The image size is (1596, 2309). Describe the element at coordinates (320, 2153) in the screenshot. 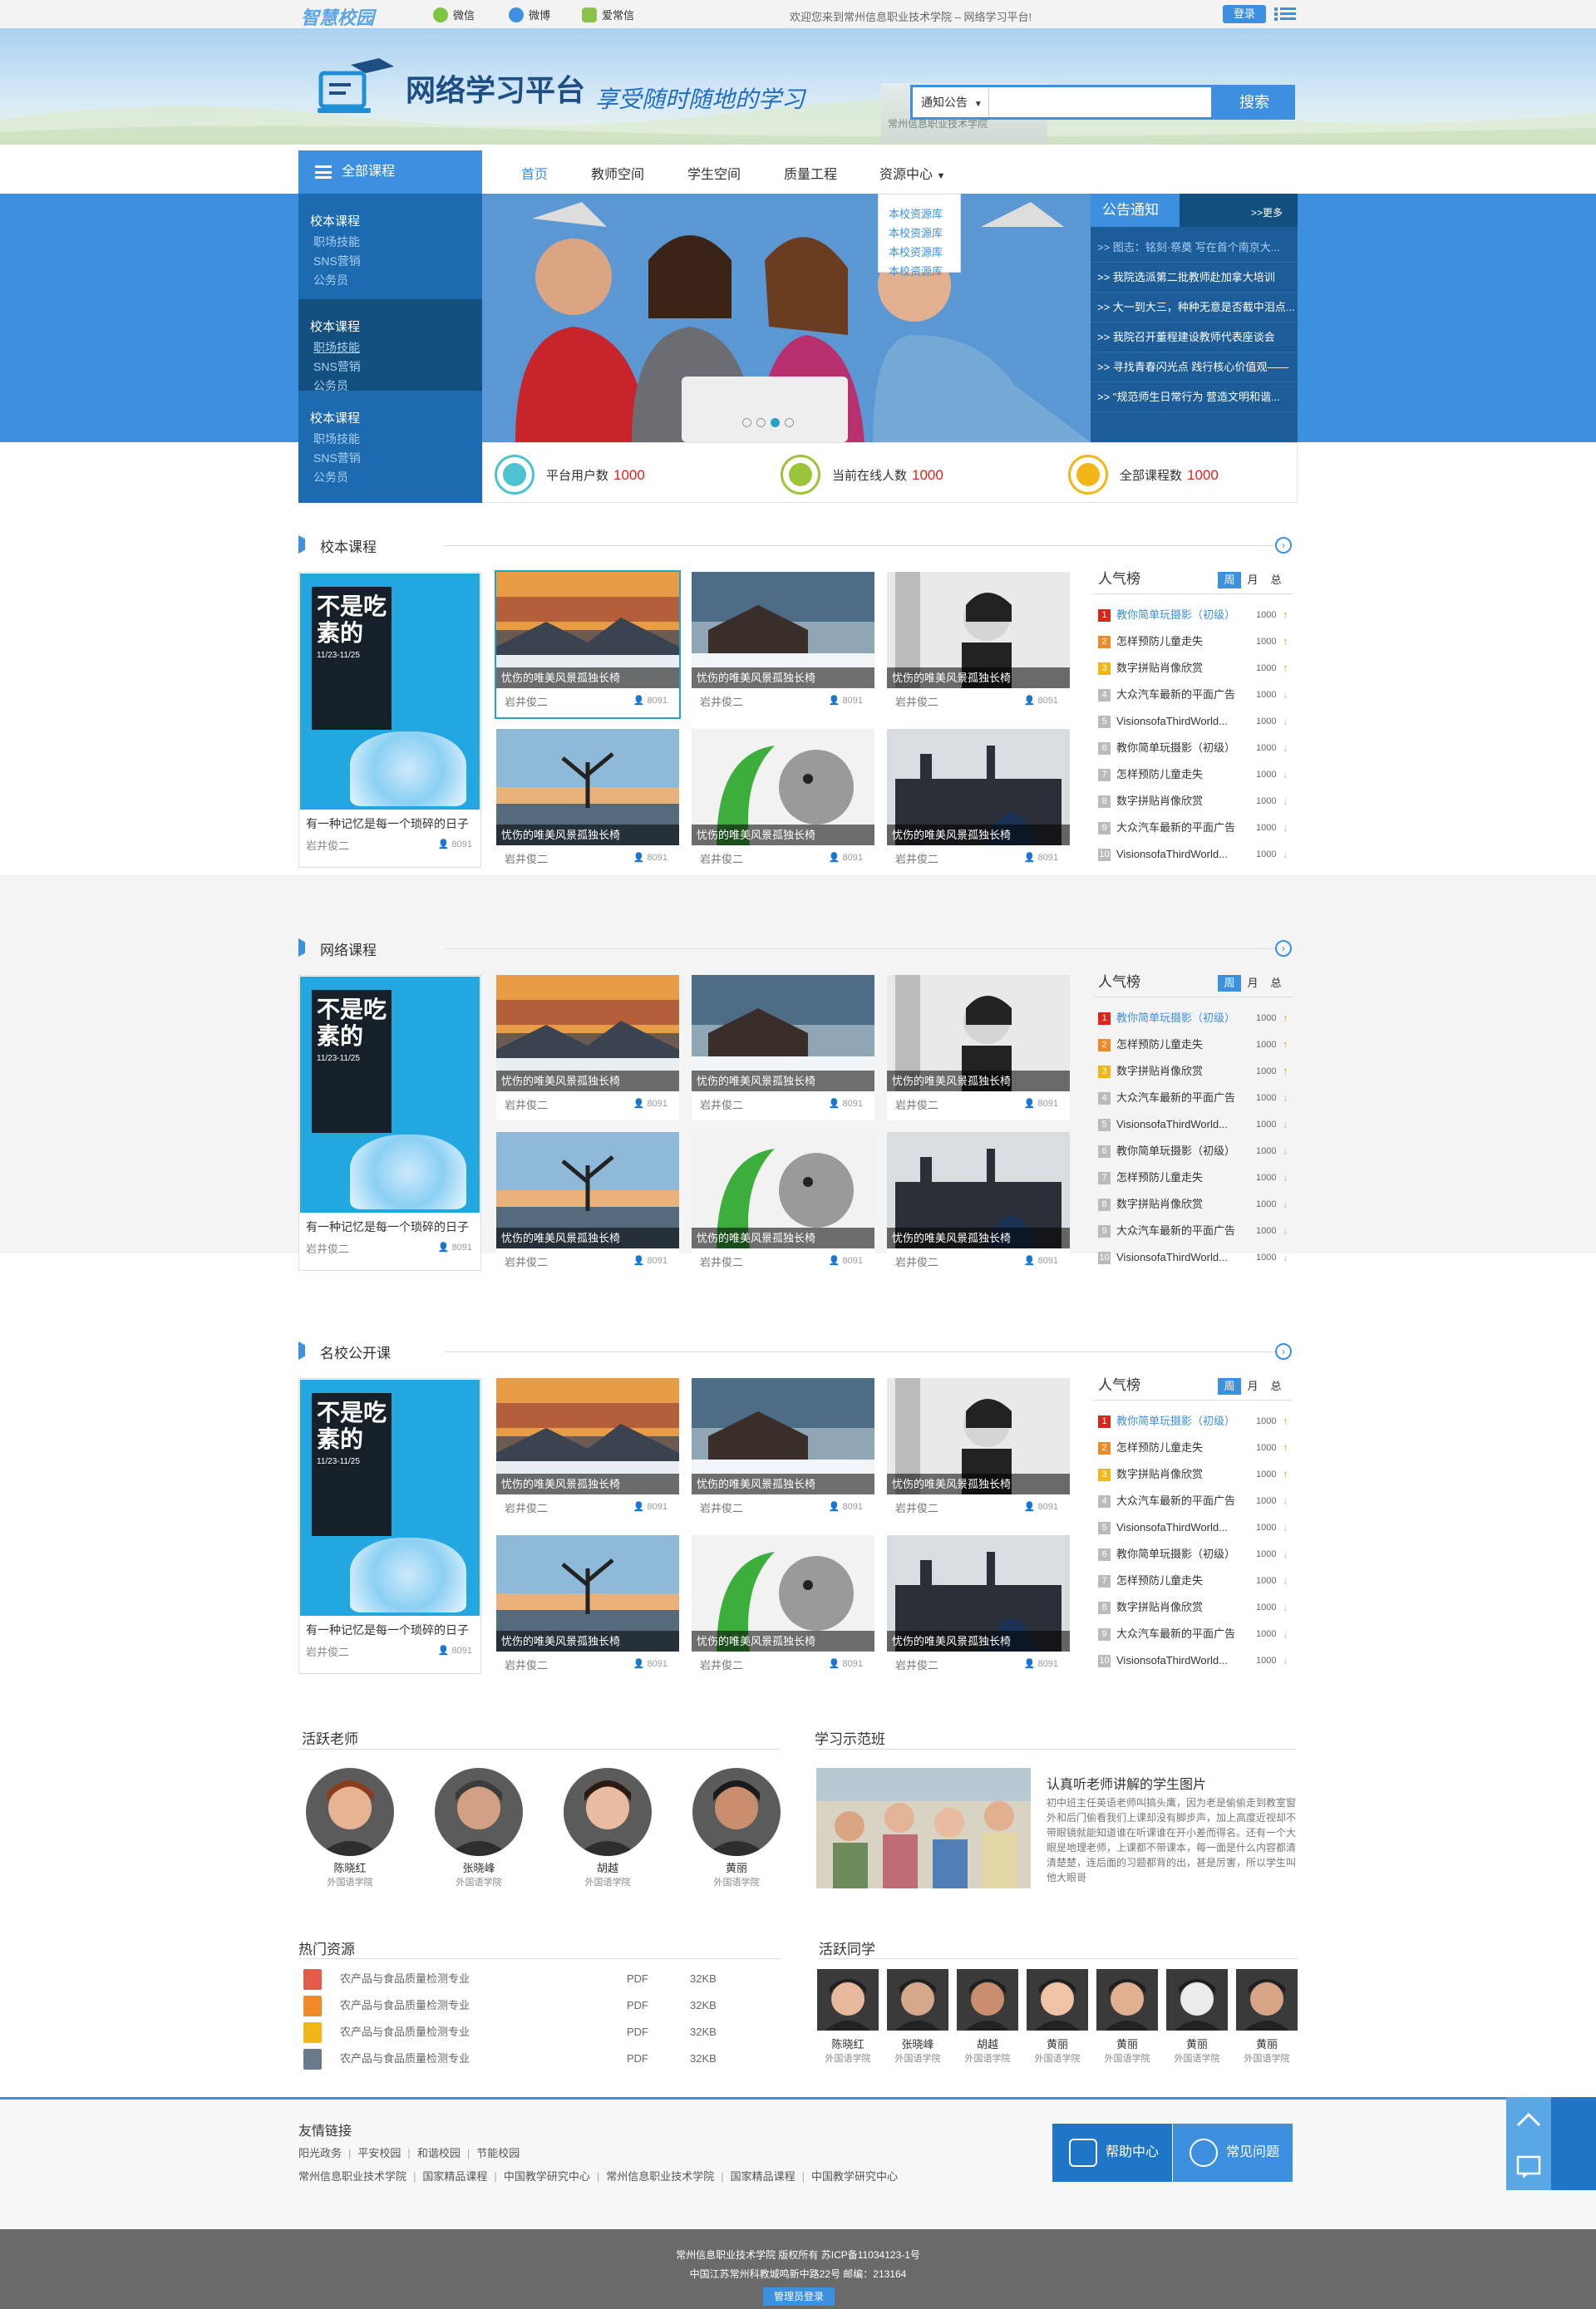

I see `friend-link: 阳光政务` at that location.